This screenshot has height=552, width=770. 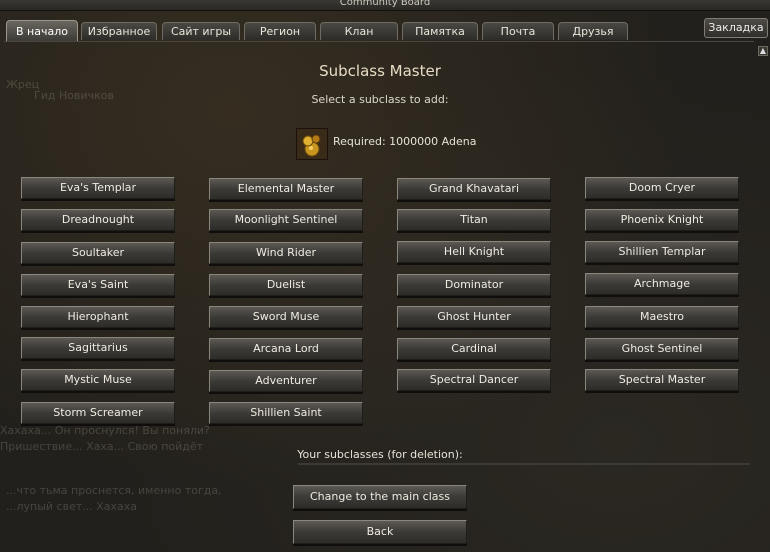 What do you see at coordinates (201, 31) in the screenshot?
I see `tab-game-site: Сайт игры` at bounding box center [201, 31].